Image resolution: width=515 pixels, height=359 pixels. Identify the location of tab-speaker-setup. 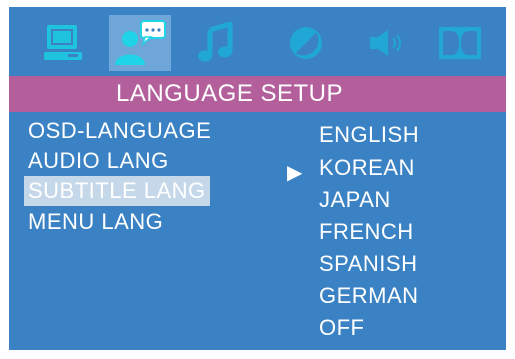
(388, 43).